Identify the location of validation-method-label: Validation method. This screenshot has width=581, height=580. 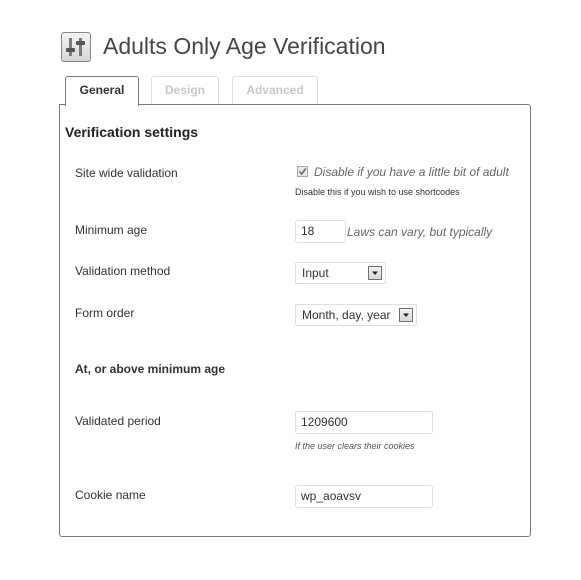
(123, 271).